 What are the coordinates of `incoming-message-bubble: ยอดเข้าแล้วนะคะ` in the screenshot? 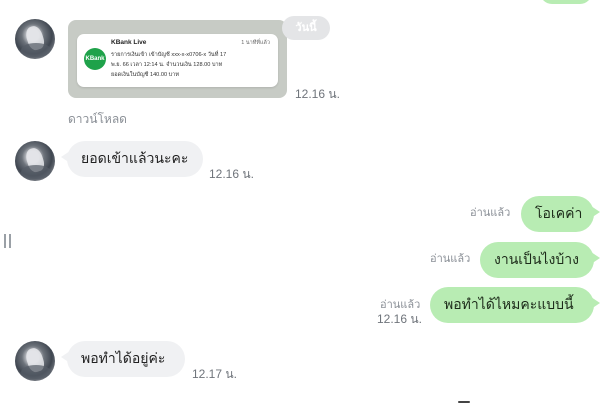 It's located at (132, 159).